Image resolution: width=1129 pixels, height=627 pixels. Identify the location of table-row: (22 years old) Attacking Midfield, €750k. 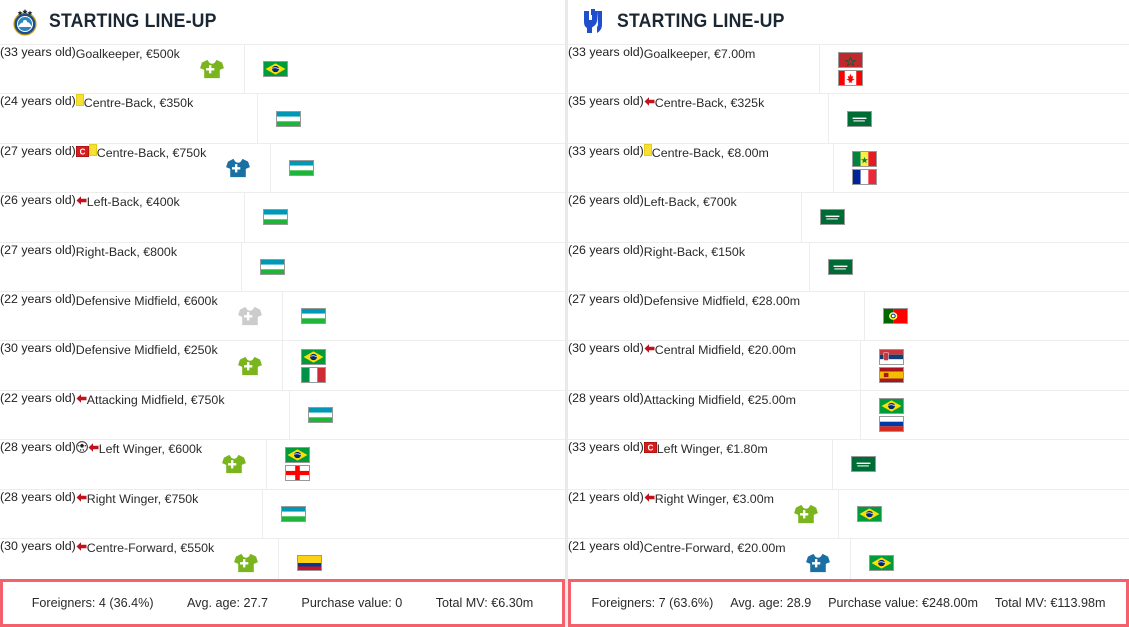
(282, 415).